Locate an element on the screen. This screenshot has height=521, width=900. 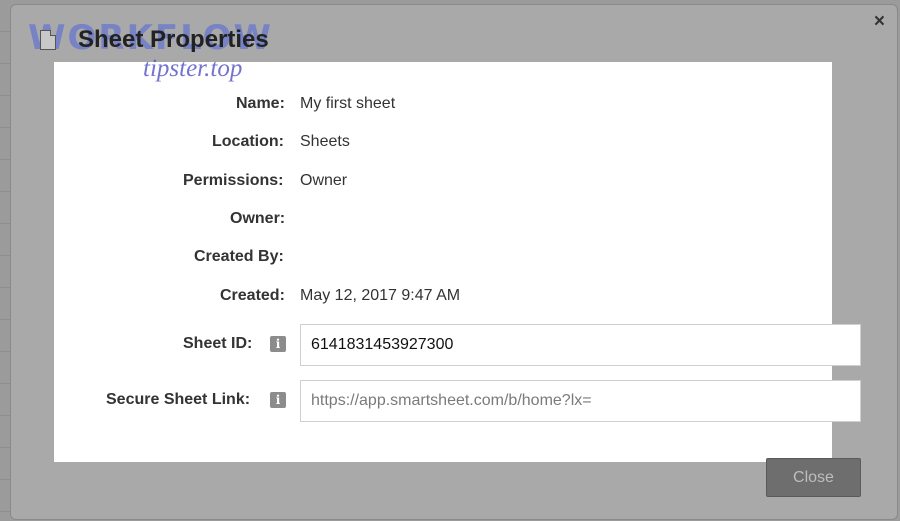
sheet-id-field: 6141831453927300 is located at coordinates (580, 345).